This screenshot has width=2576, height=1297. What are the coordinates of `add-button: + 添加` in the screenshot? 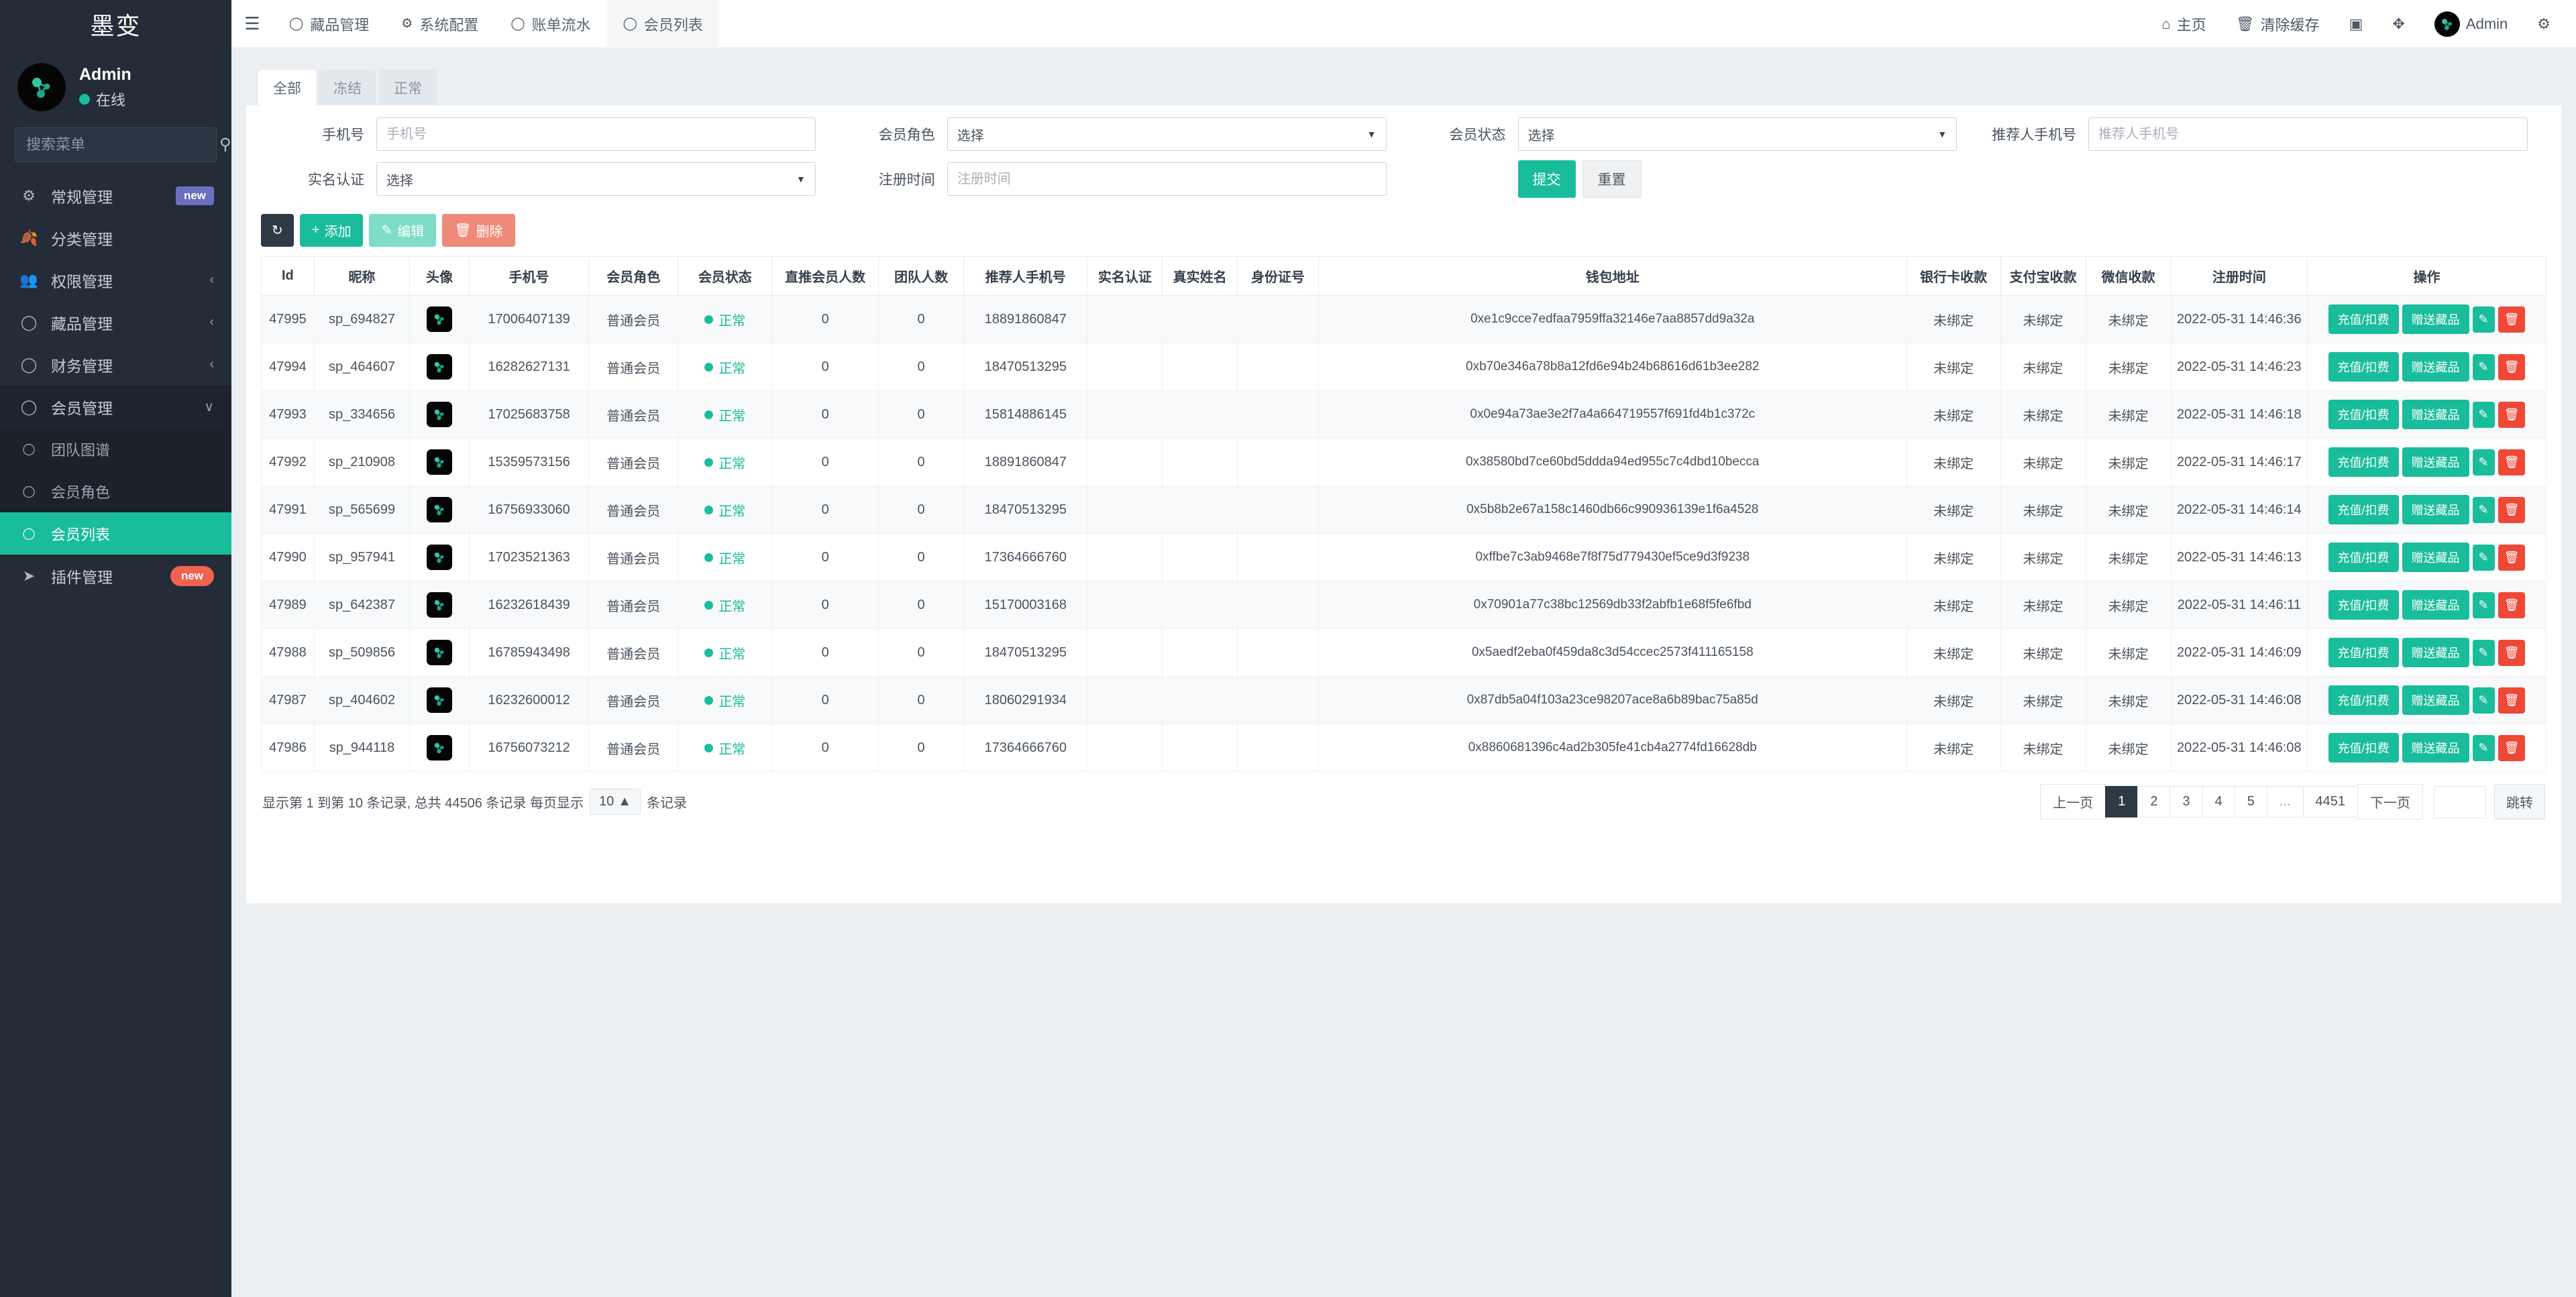 It's located at (331, 230).